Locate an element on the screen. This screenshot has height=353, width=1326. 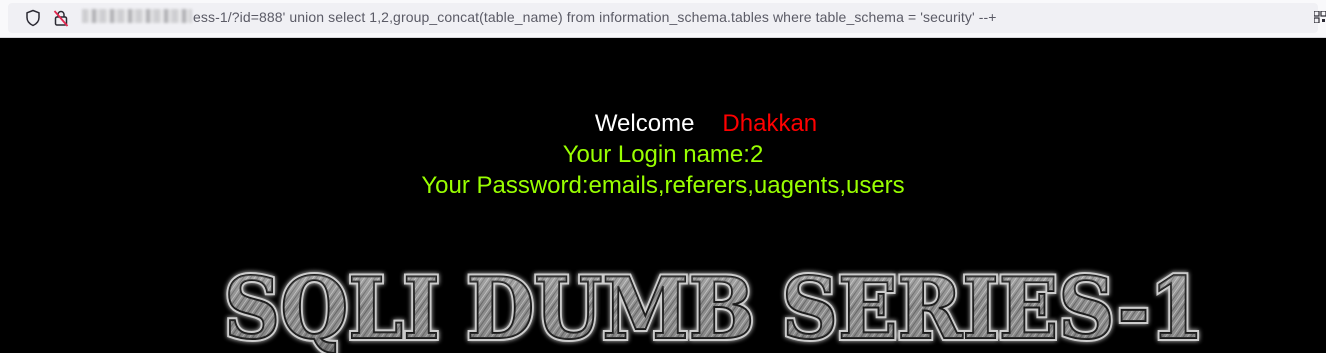
welcome-name: Dhakkan is located at coordinates (770, 123).